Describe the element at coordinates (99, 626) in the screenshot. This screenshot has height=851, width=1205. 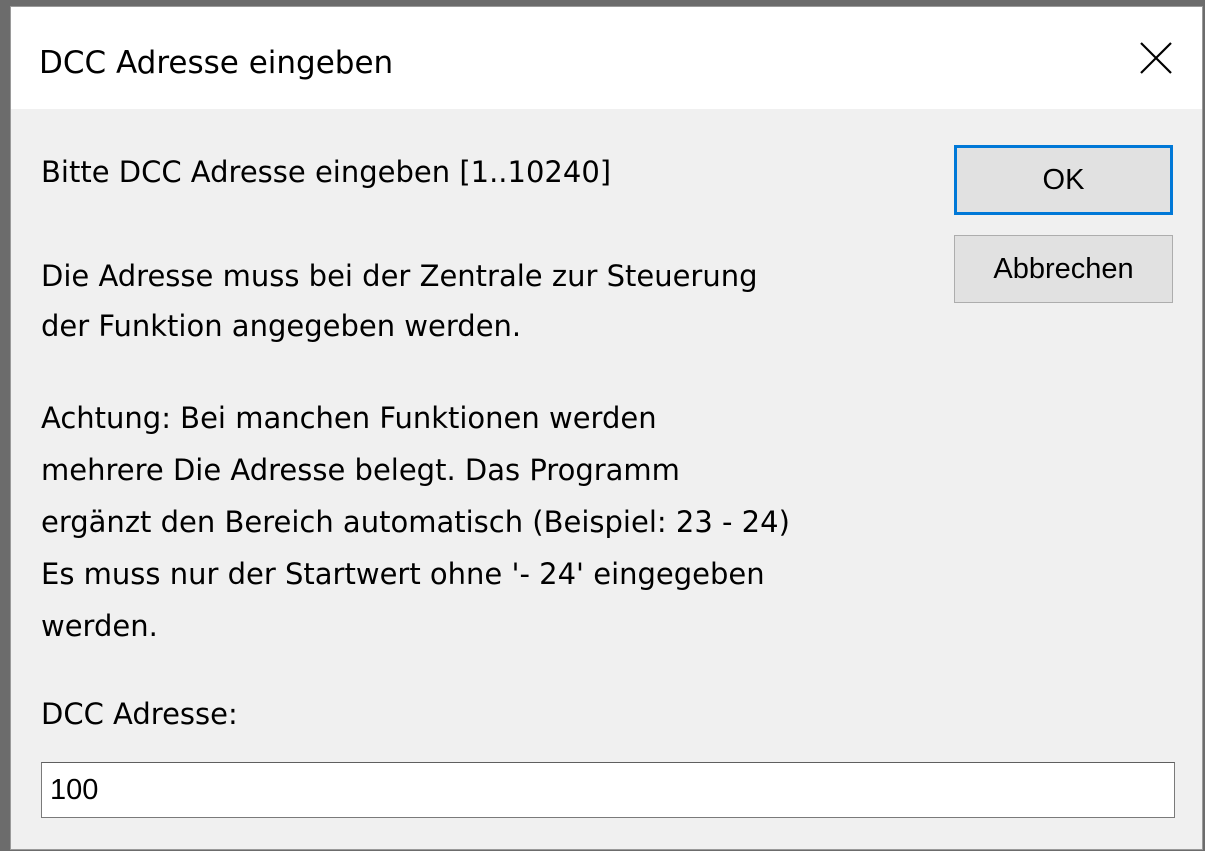
I see `warning-text-line-5: werden.` at that location.